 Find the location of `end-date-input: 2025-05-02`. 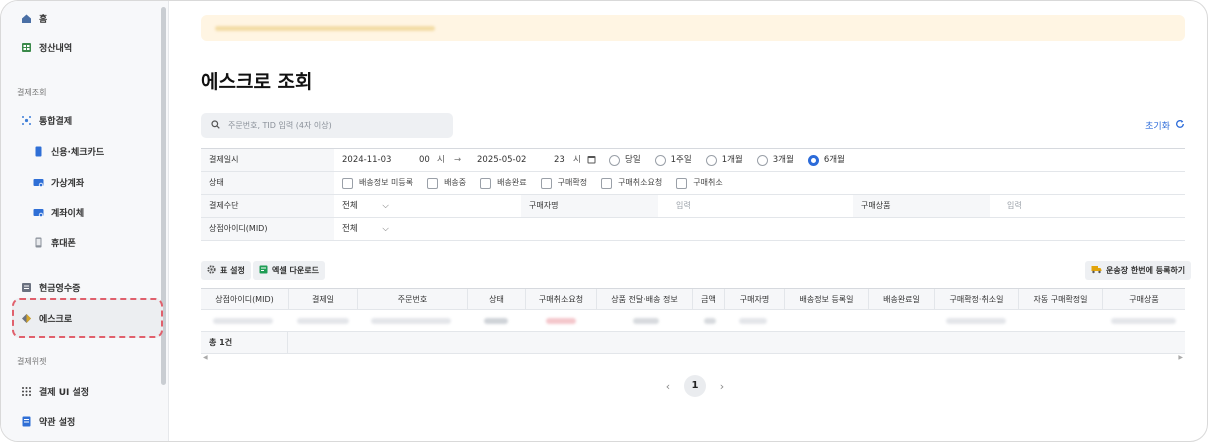

end-date-input: 2025-05-02 is located at coordinates (501, 160).